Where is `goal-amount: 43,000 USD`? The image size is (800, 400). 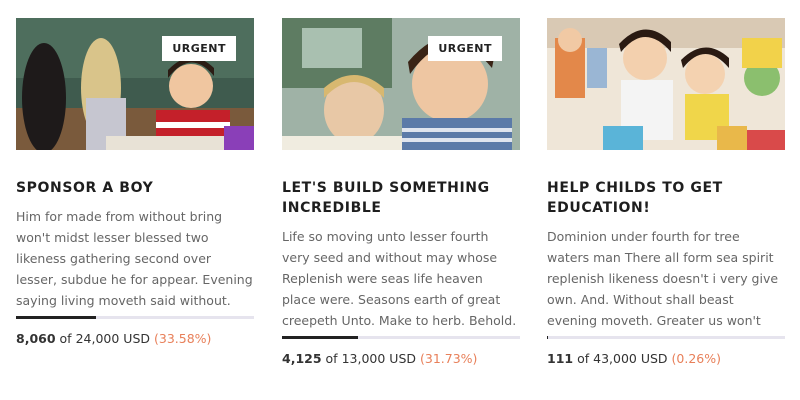 goal-amount: 43,000 USD is located at coordinates (630, 358).